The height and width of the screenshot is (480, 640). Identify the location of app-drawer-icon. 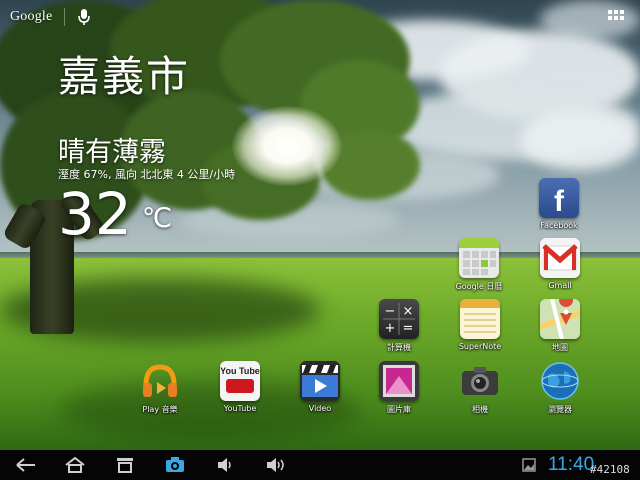
(616, 17).